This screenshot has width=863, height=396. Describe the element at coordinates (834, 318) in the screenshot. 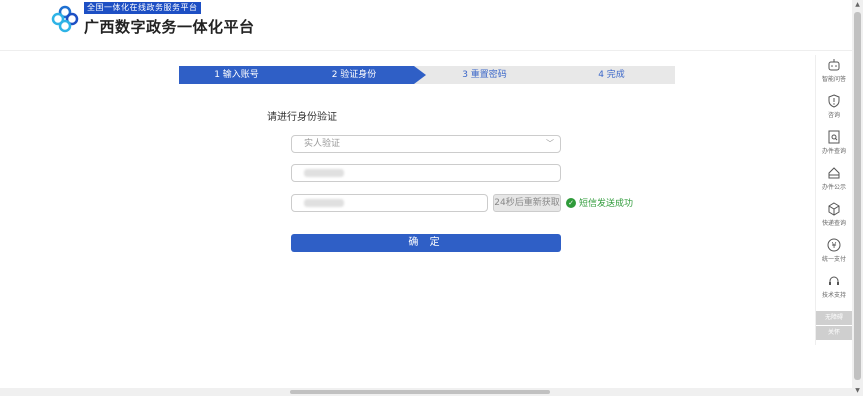

I see `accessibility-button: 无障碍` at that location.